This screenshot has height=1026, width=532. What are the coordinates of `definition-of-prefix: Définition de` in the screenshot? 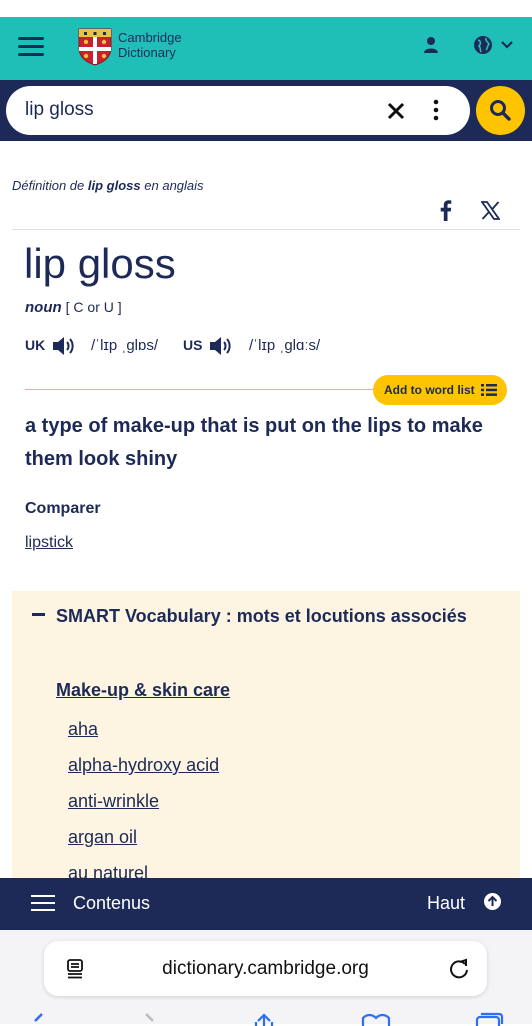 It's located at (48, 185).